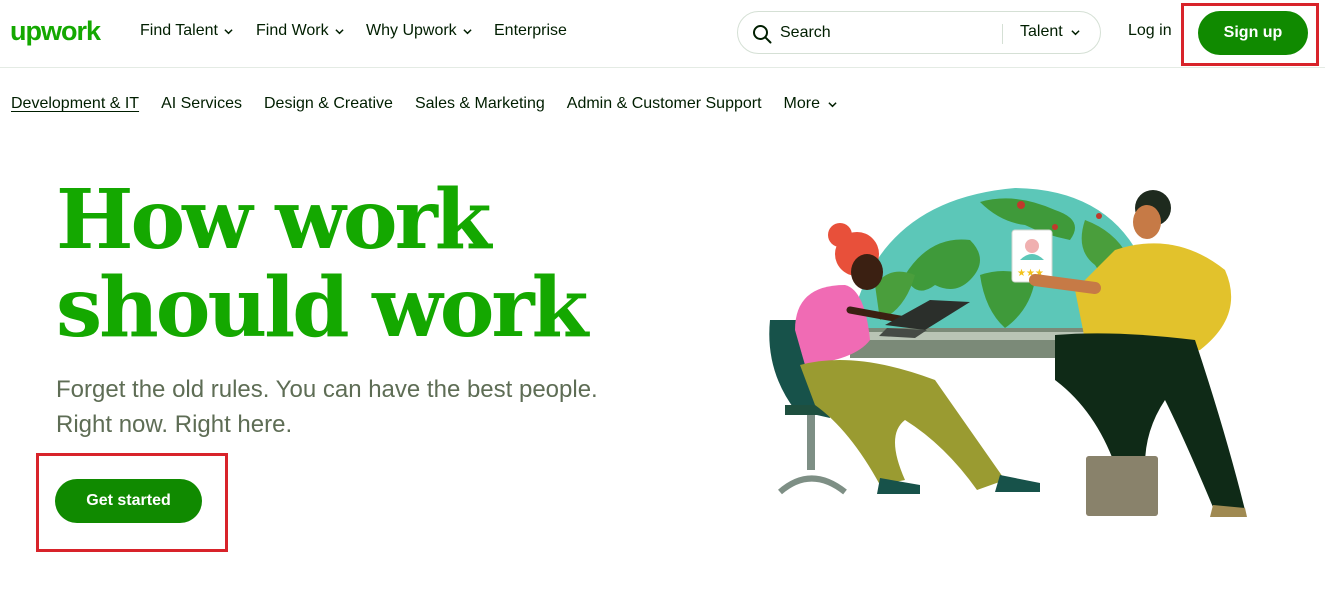  Describe the element at coordinates (300, 31) in the screenshot. I see `nav-find-work: Find Work` at that location.